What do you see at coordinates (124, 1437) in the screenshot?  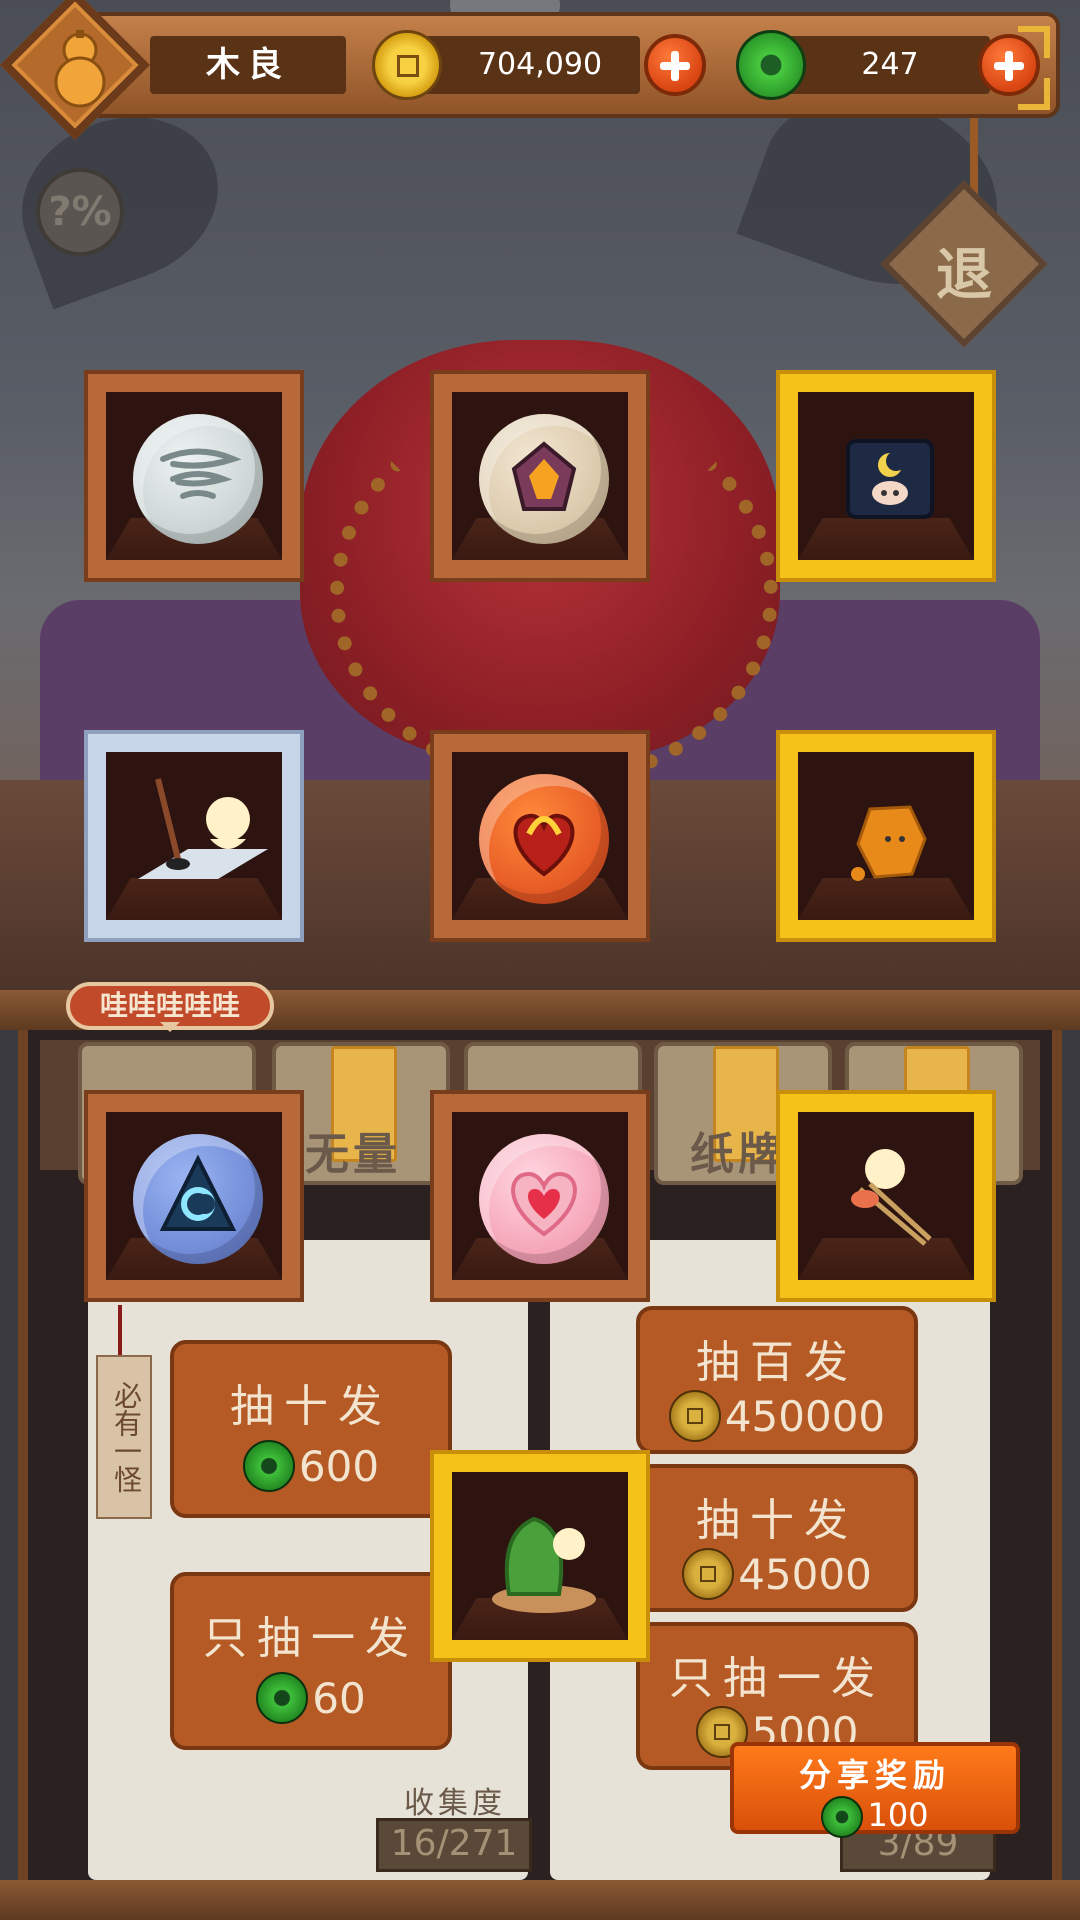 I see `guarantee-tag: 必有一怪` at bounding box center [124, 1437].